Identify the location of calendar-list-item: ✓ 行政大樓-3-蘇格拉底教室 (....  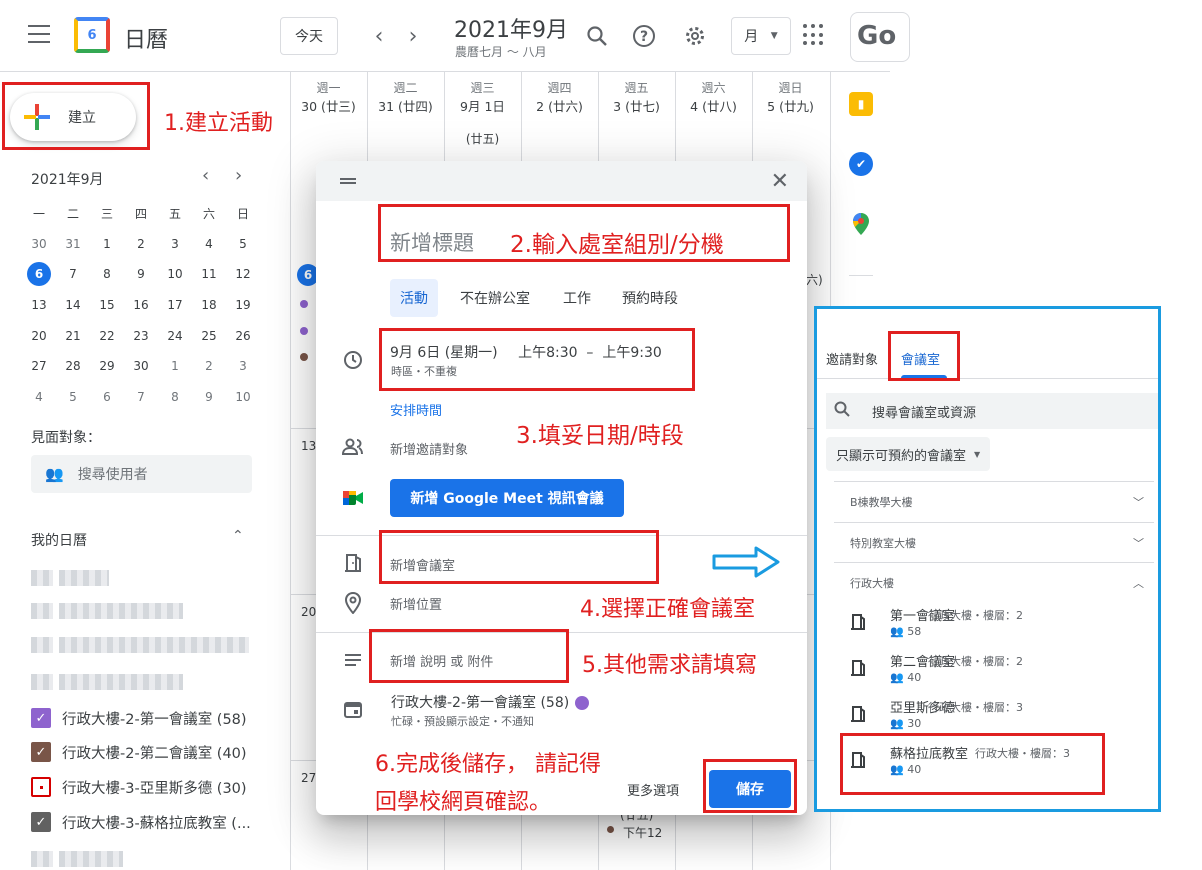
(141, 822).